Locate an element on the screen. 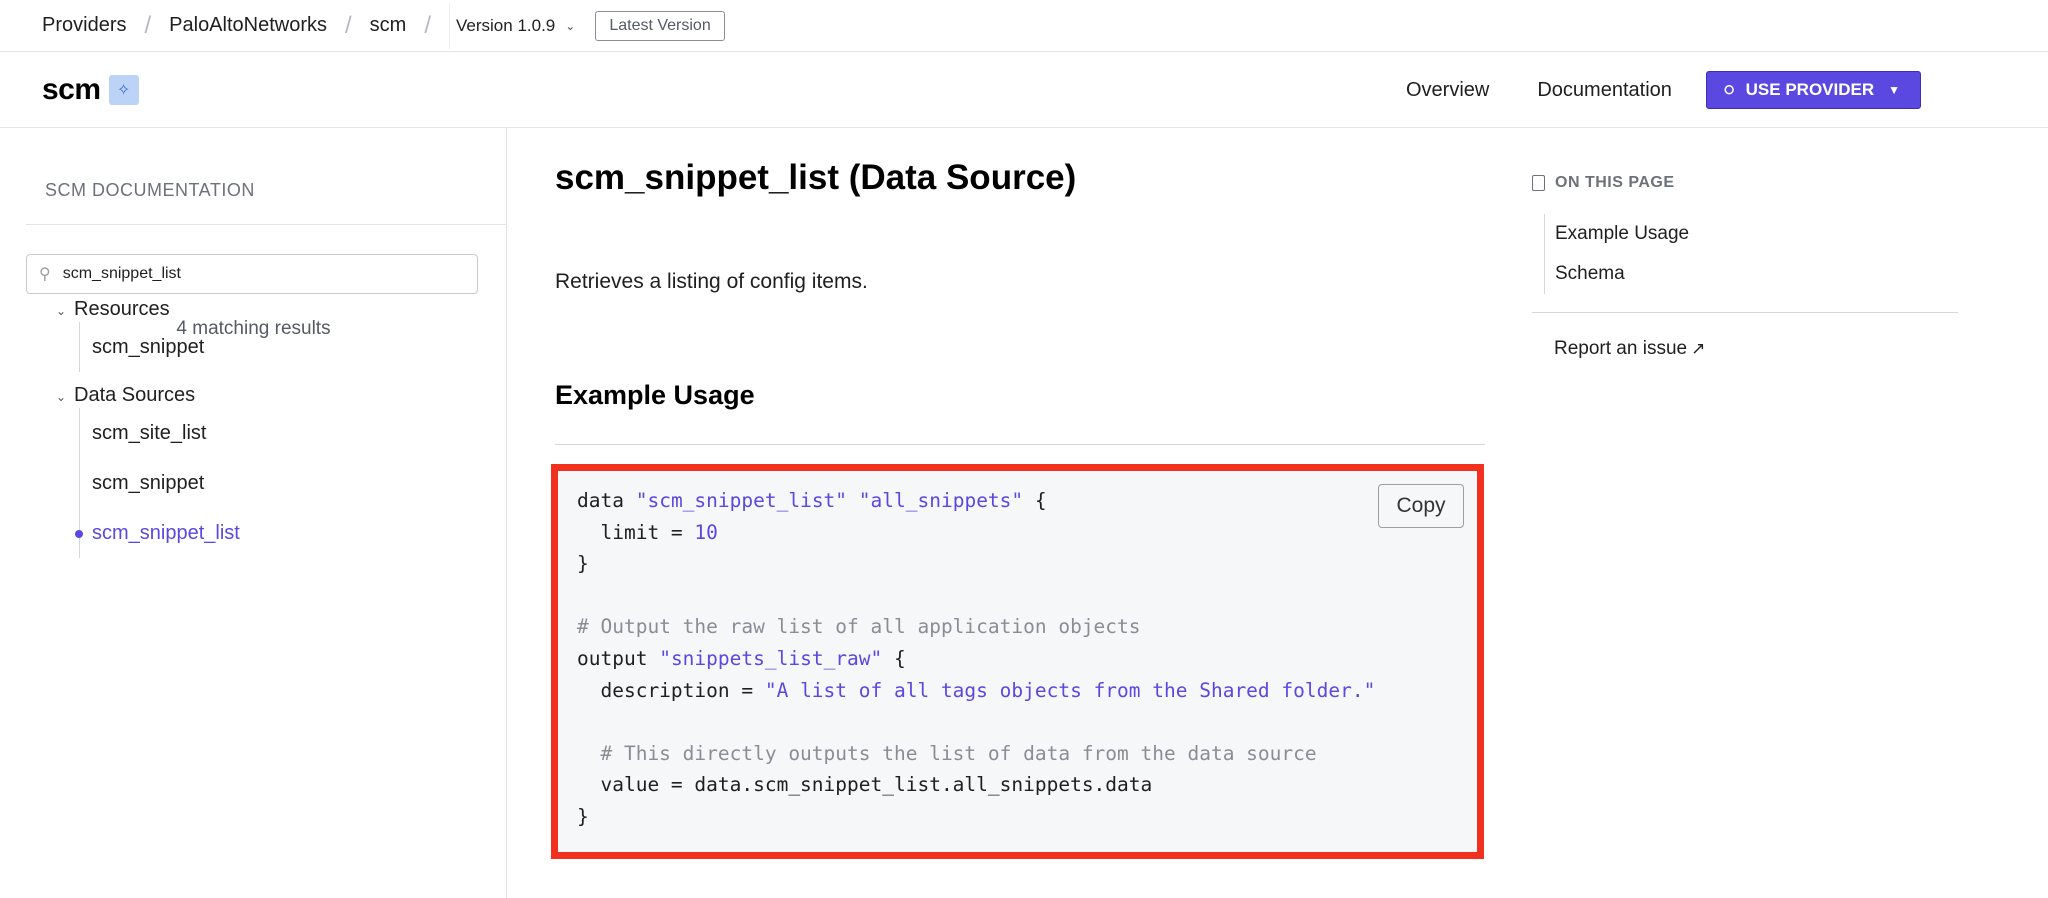 This screenshot has width=2048, height=898. code-attr: description = is located at coordinates (671, 690).